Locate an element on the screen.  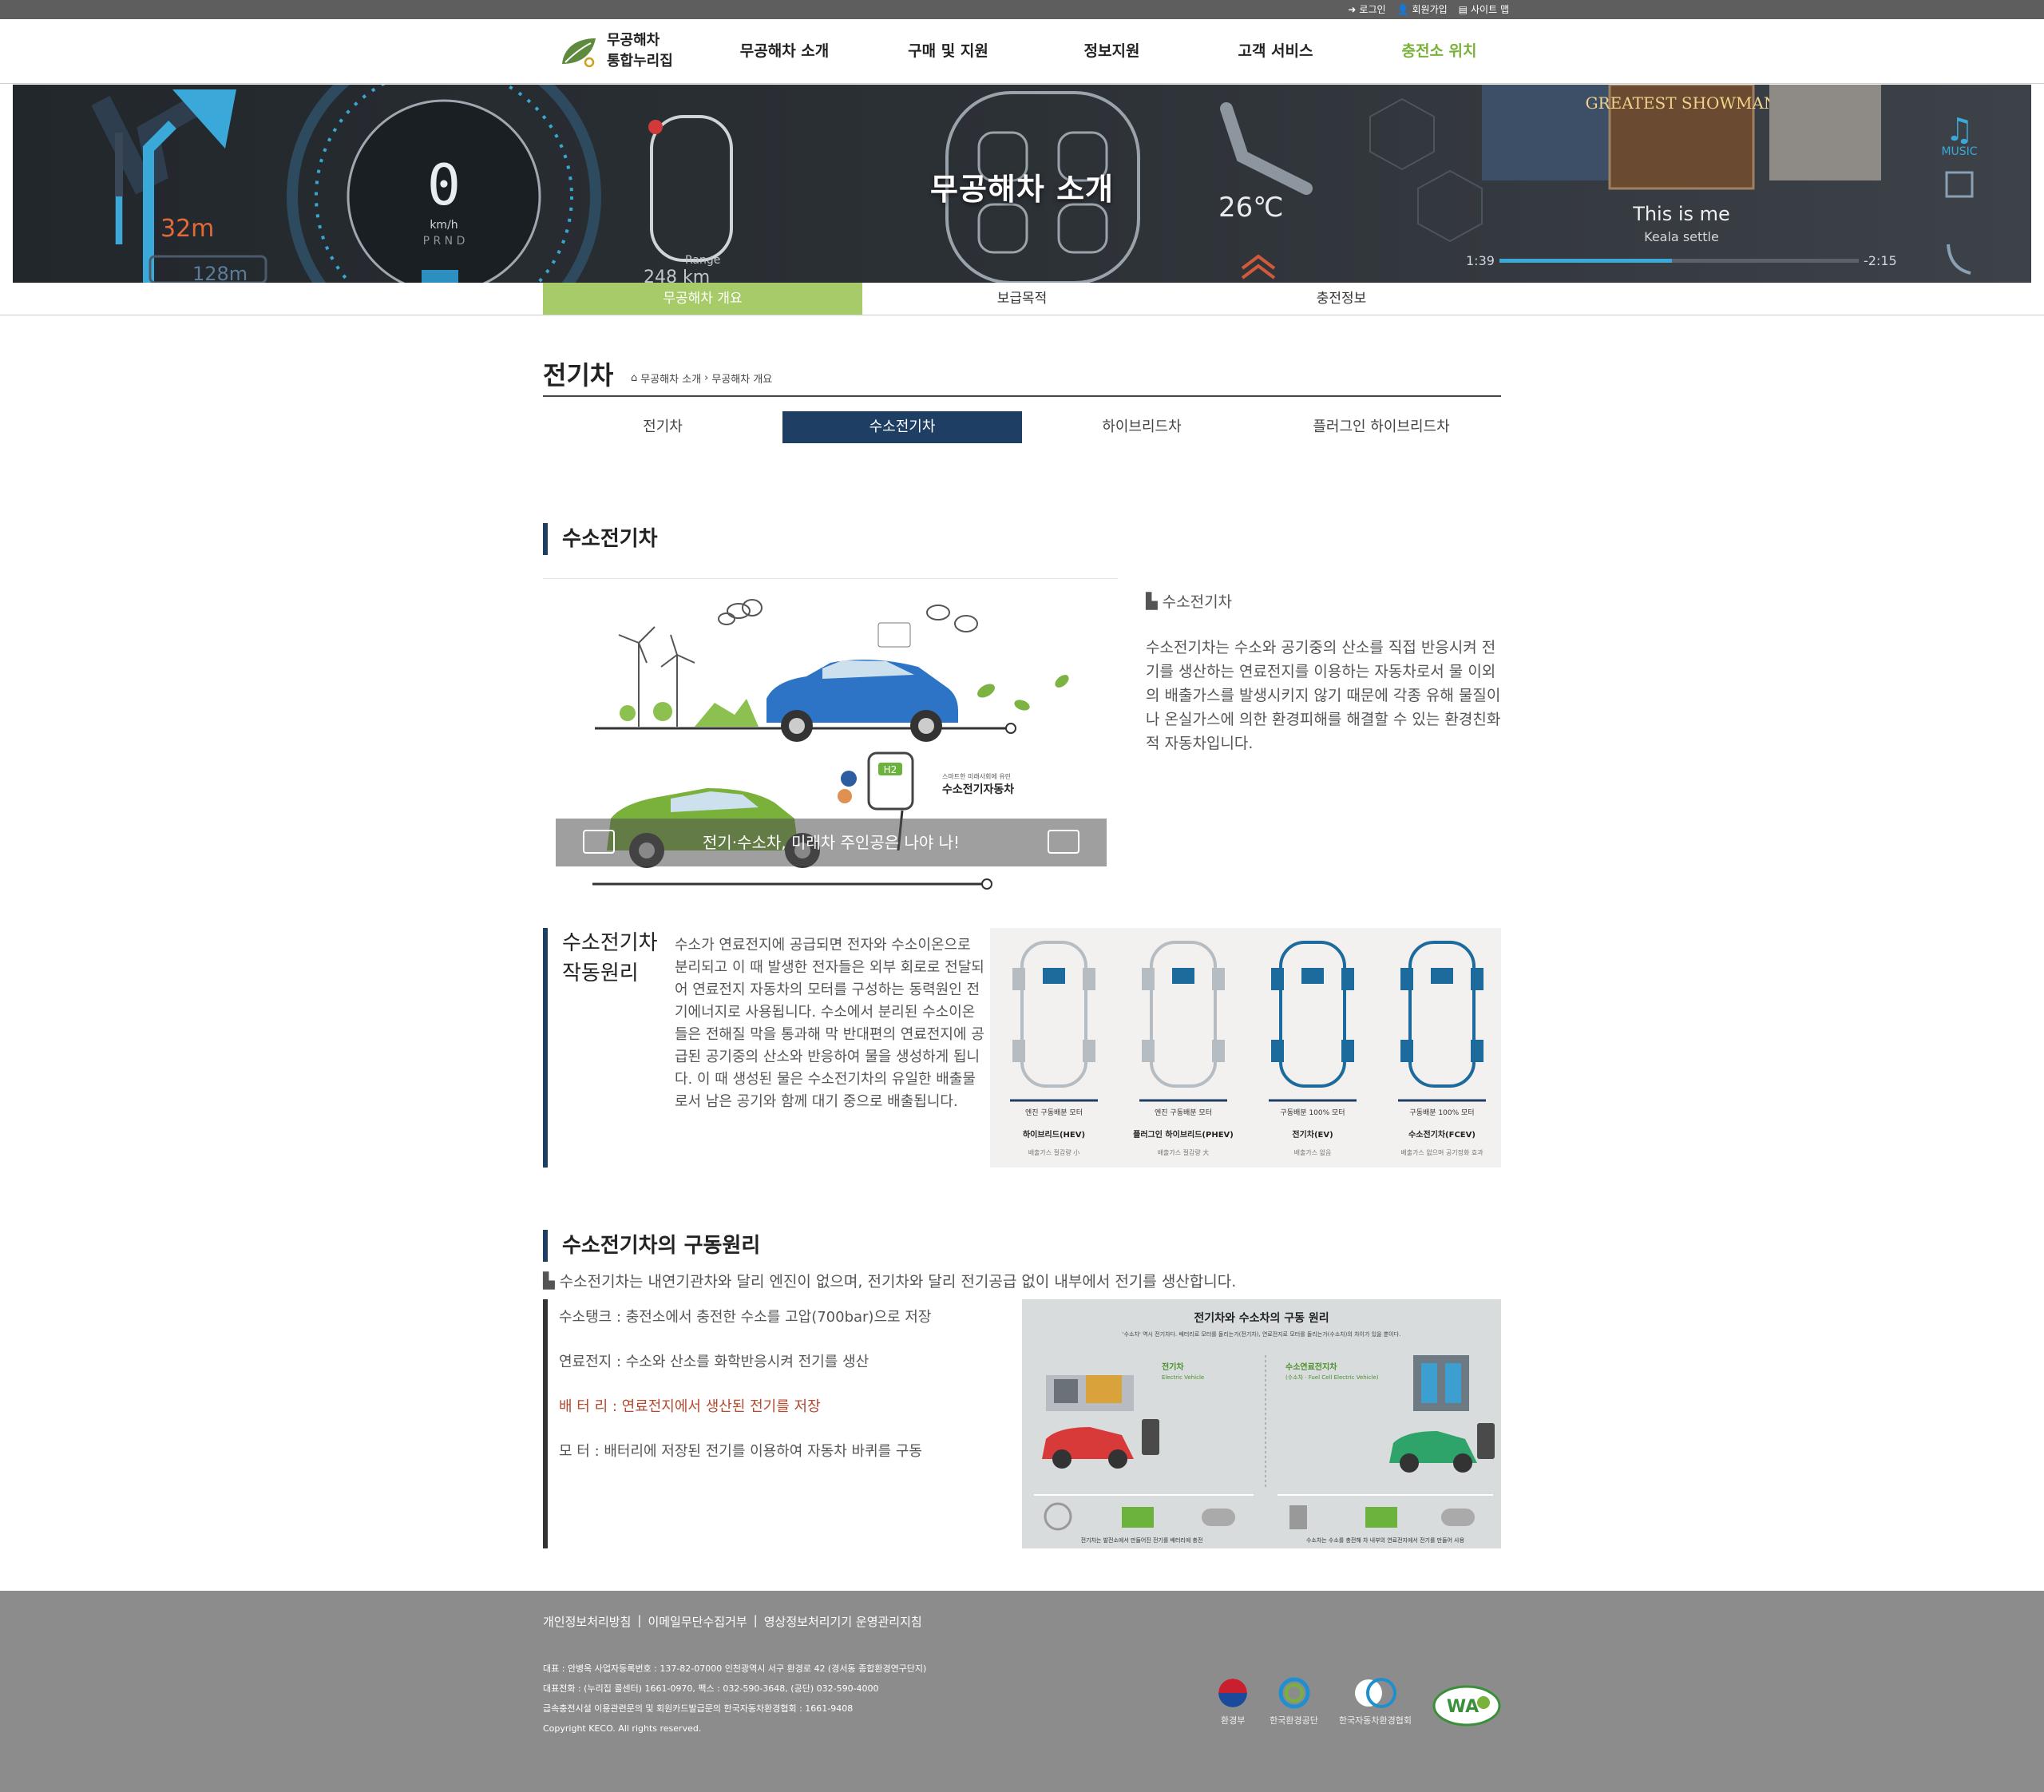
home-icon: ⌂ is located at coordinates (634, 378).